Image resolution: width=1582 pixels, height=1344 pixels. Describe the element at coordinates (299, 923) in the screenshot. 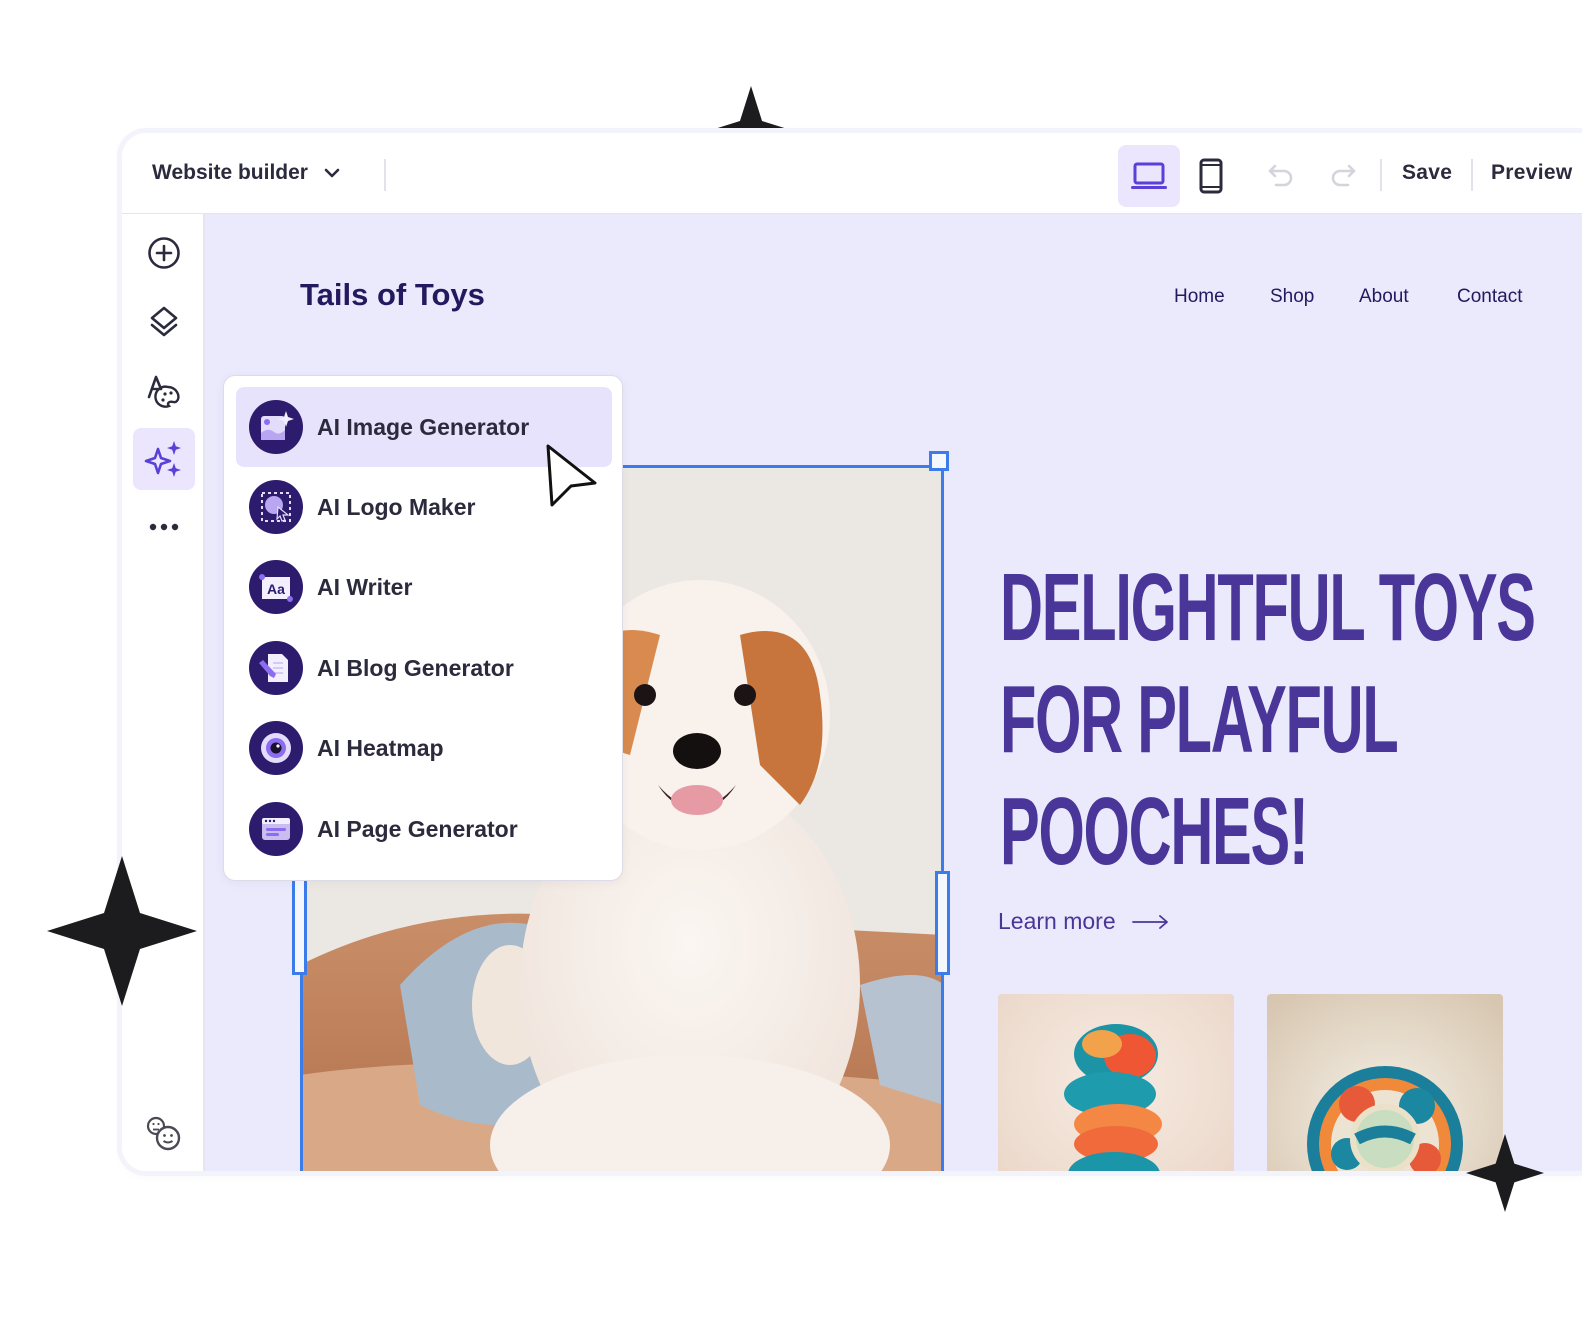

I see `resize-handle-left` at that location.